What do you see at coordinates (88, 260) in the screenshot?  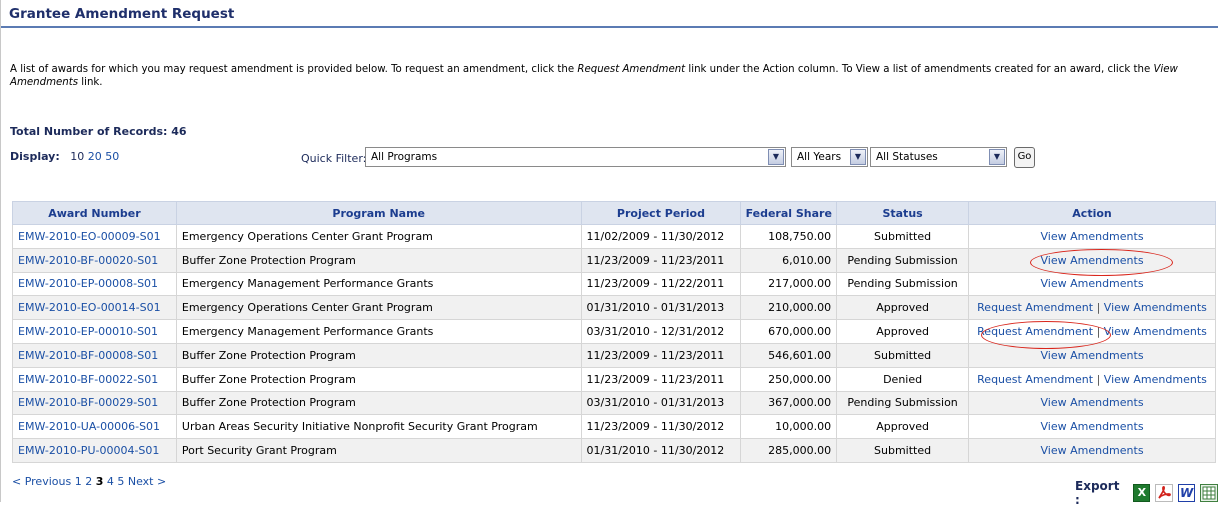 I see `award-number-link: EMW-2010-BF-00020-S01` at bounding box center [88, 260].